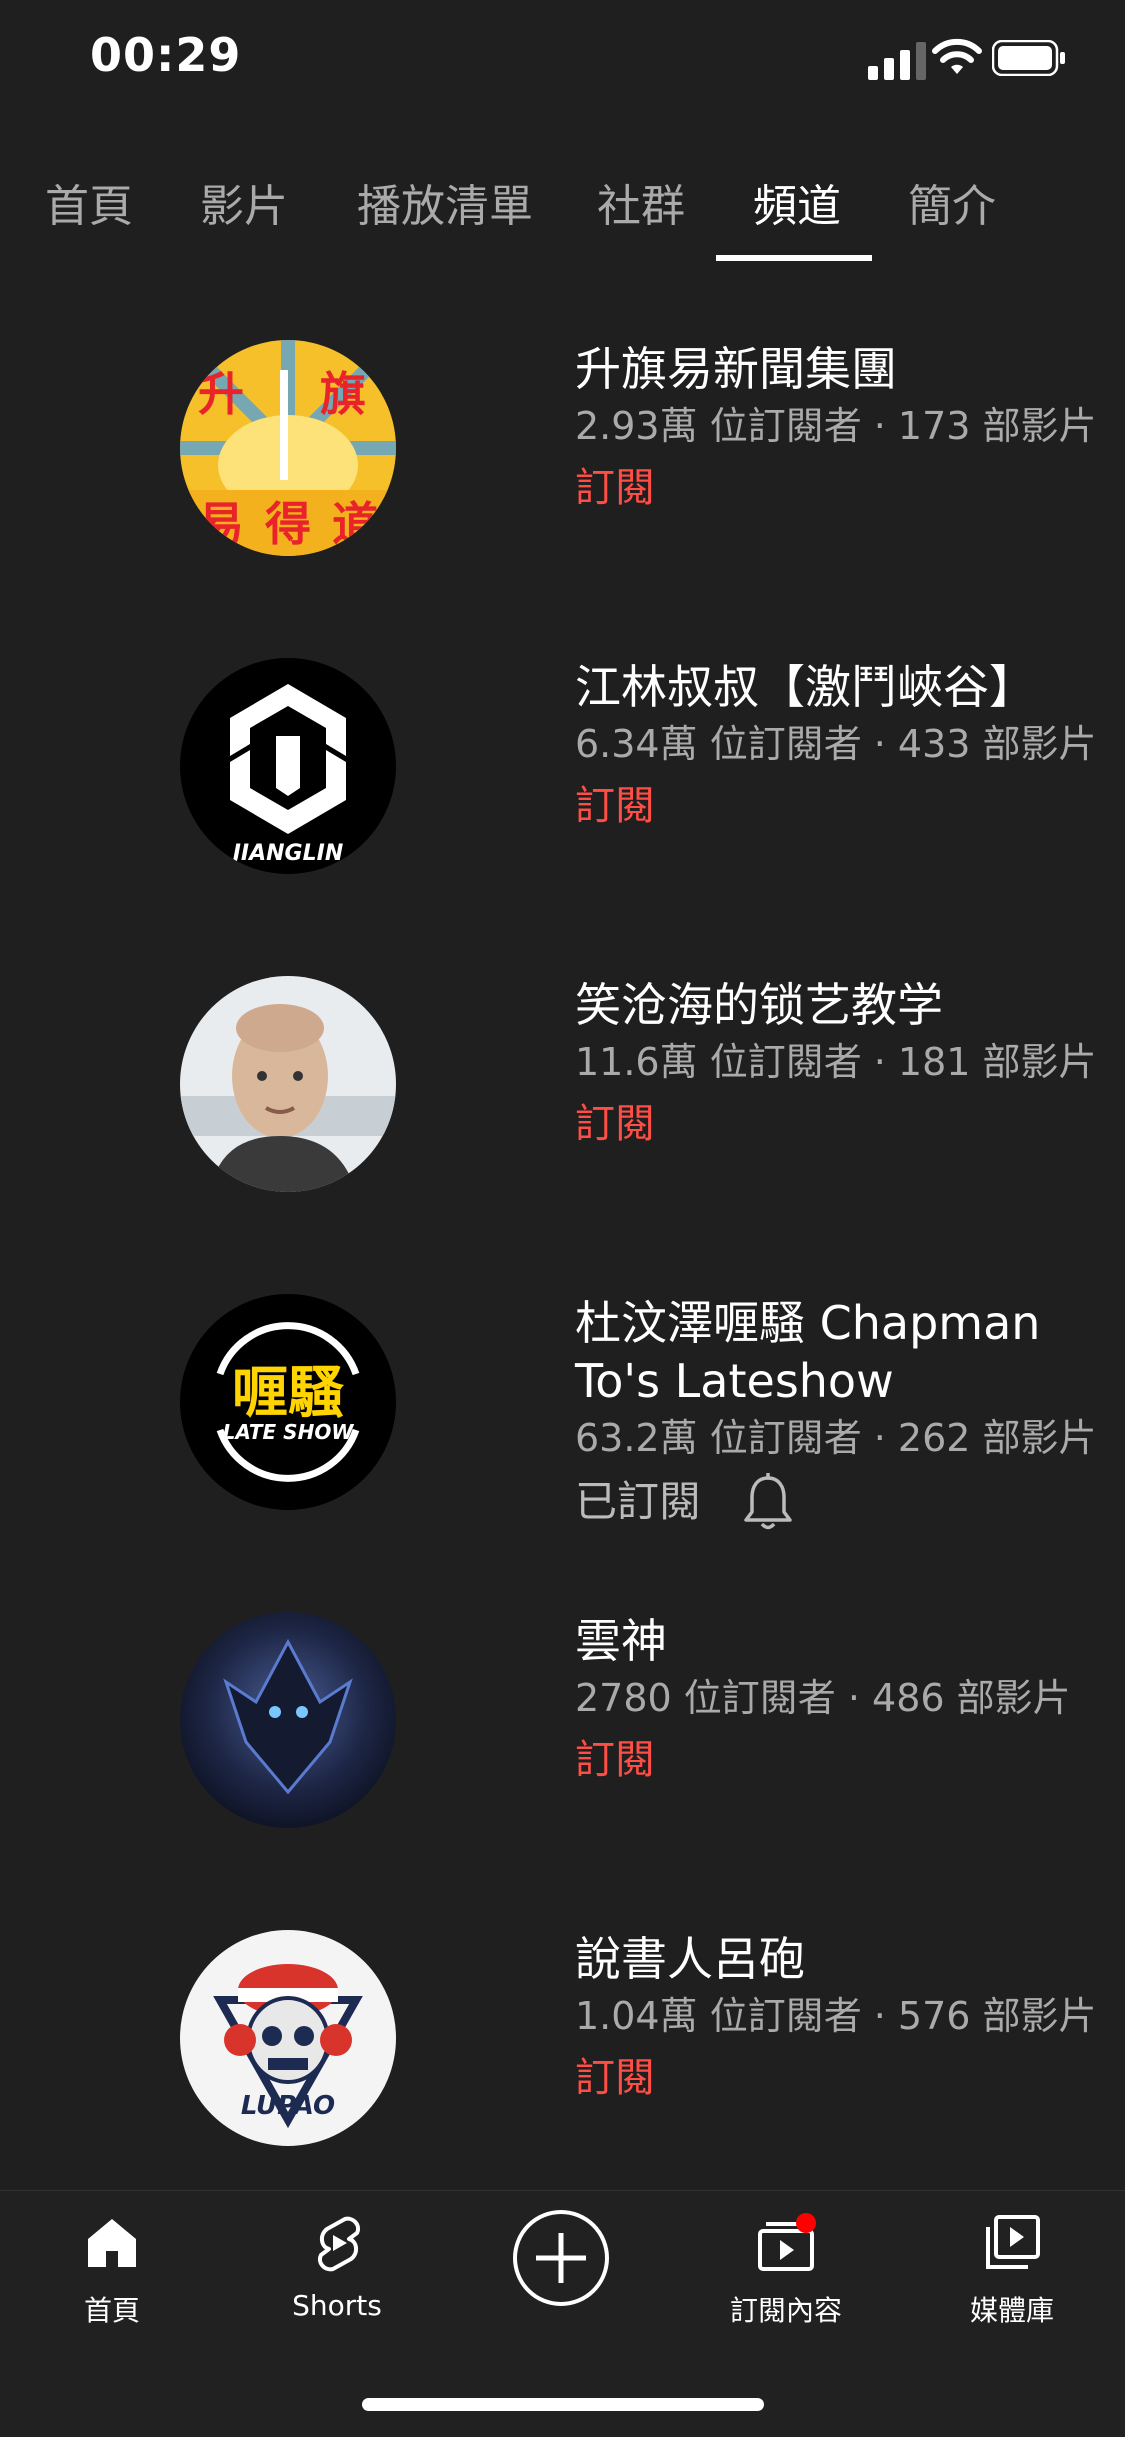 The image size is (1125, 2437). I want to click on channel-avatar: 升 旗 易得道, so click(288, 448).